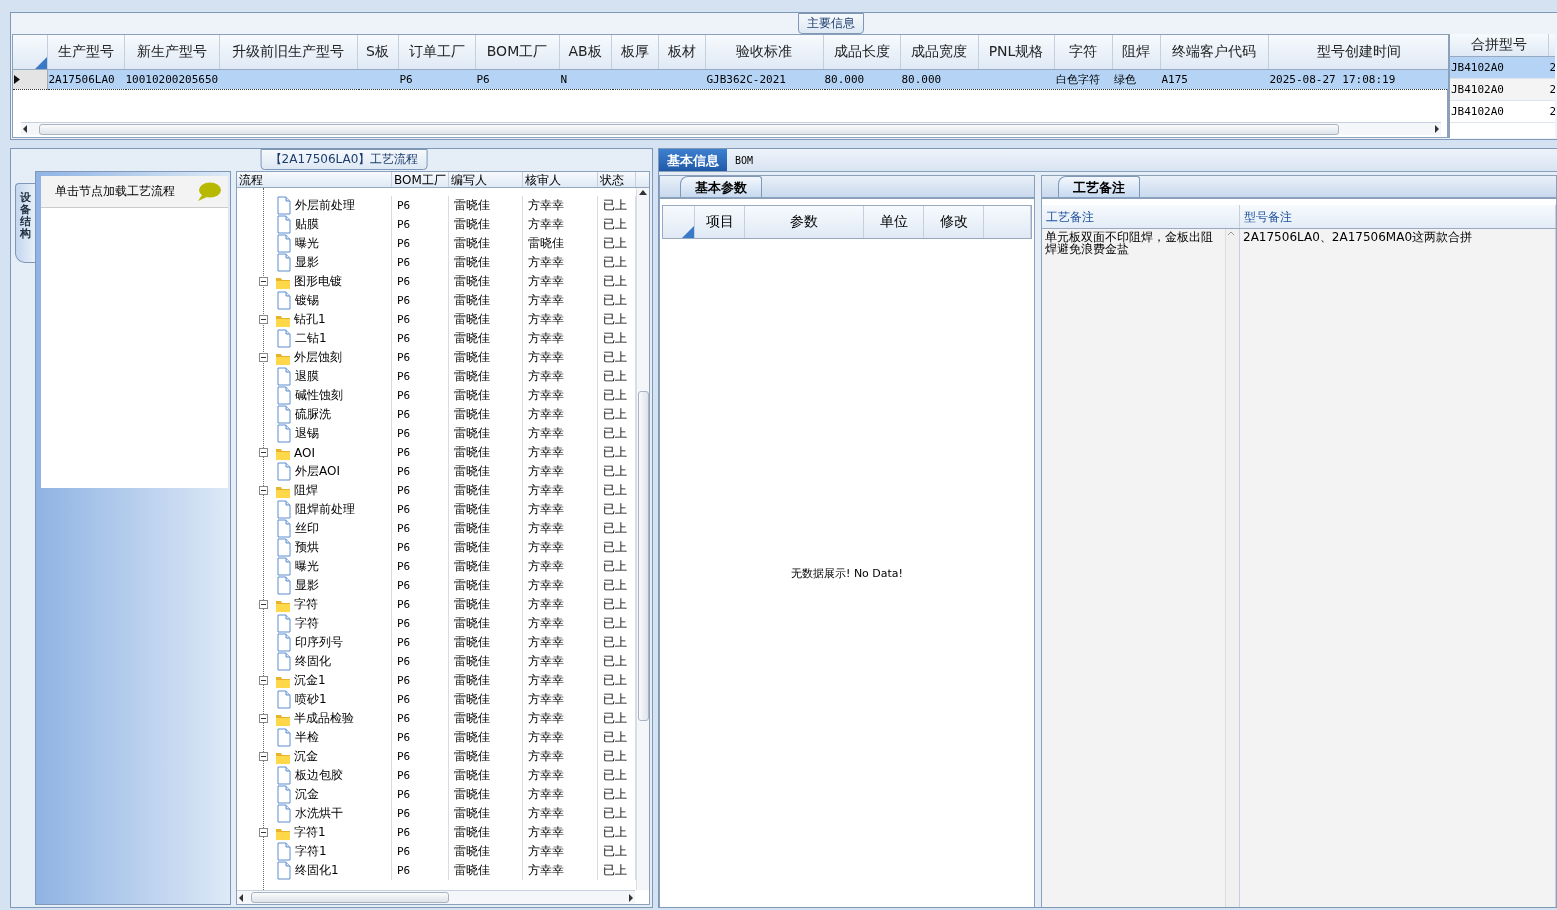  I want to click on tree-node: 半检, so click(307, 737).